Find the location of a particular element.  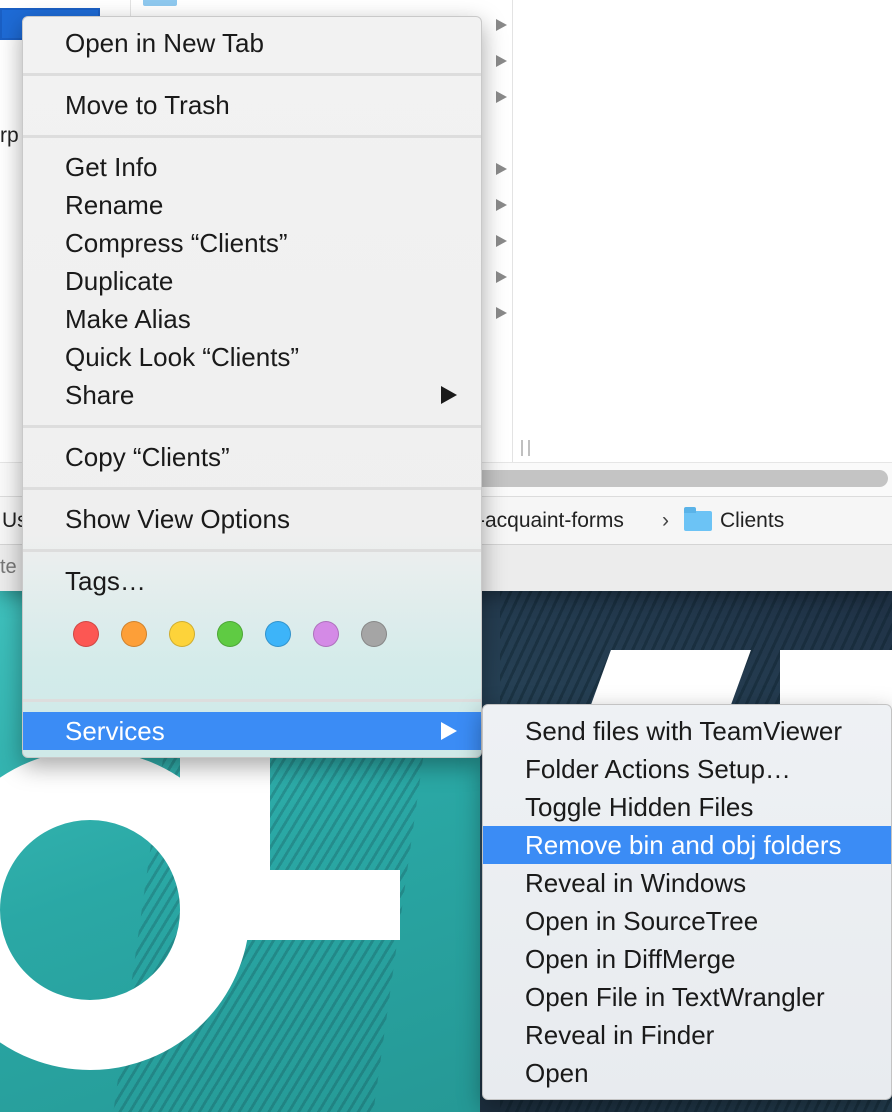

service-item: Open is located at coordinates (687, 1073).